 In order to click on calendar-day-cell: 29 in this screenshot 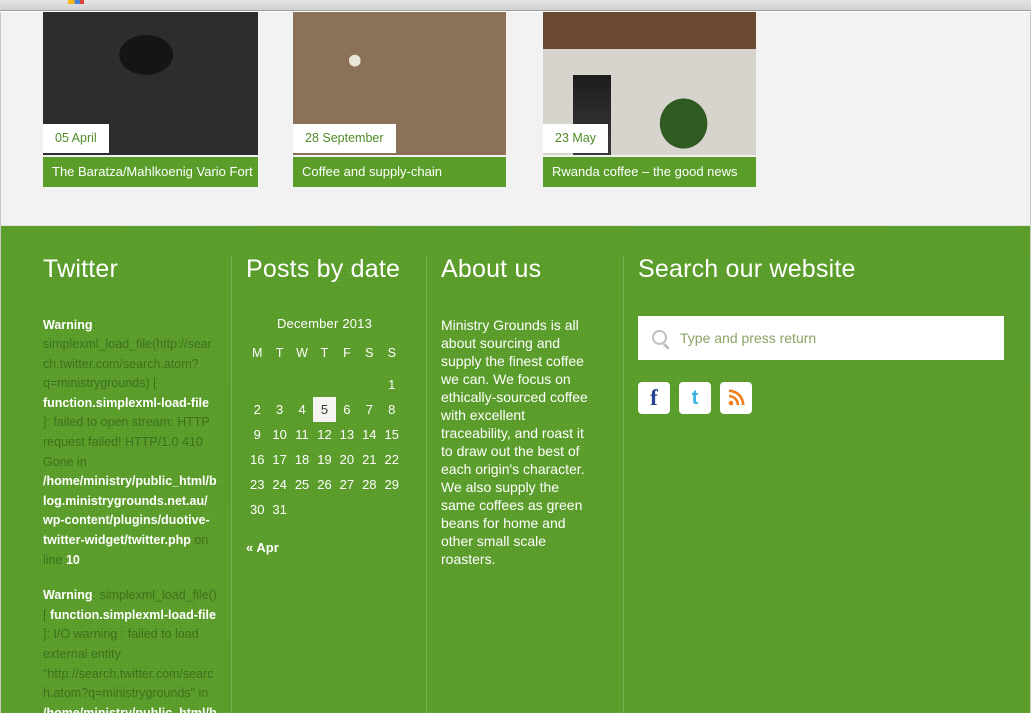, I will do `click(391, 484)`.